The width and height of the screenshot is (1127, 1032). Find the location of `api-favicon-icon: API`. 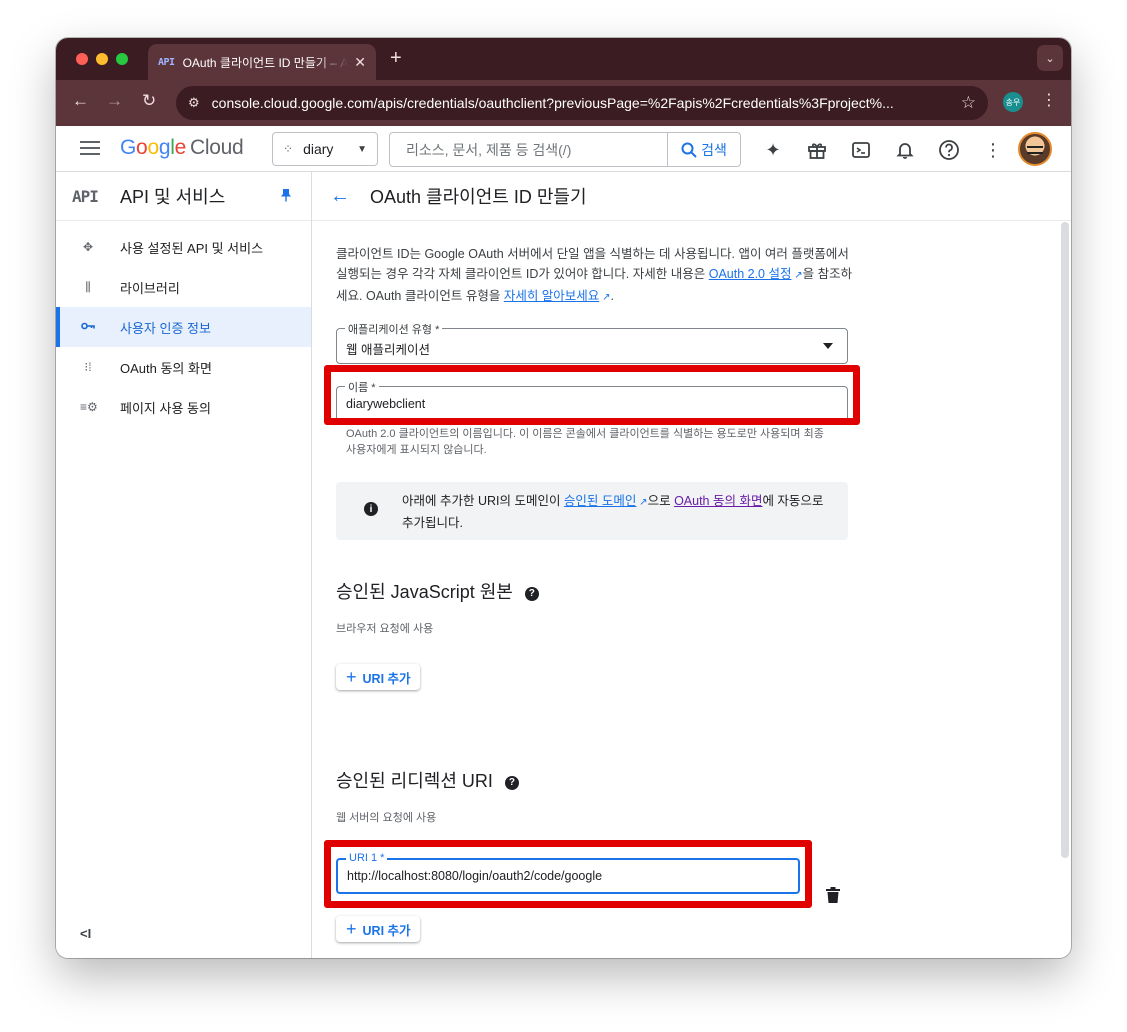

api-favicon-icon: API is located at coordinates (166, 62).